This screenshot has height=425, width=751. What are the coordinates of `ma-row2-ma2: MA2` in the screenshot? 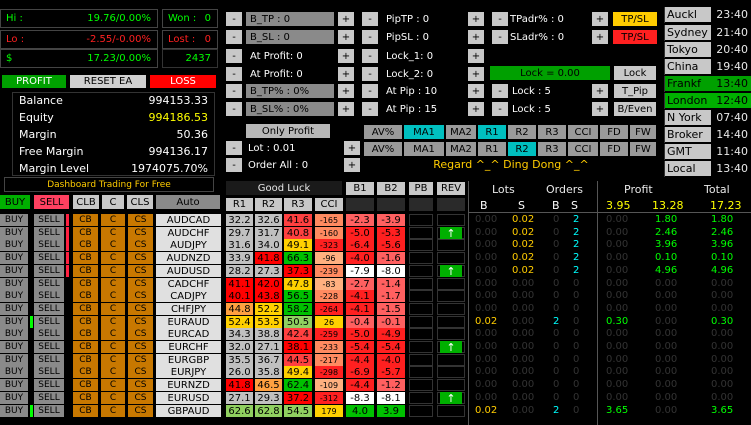 It's located at (461, 149).